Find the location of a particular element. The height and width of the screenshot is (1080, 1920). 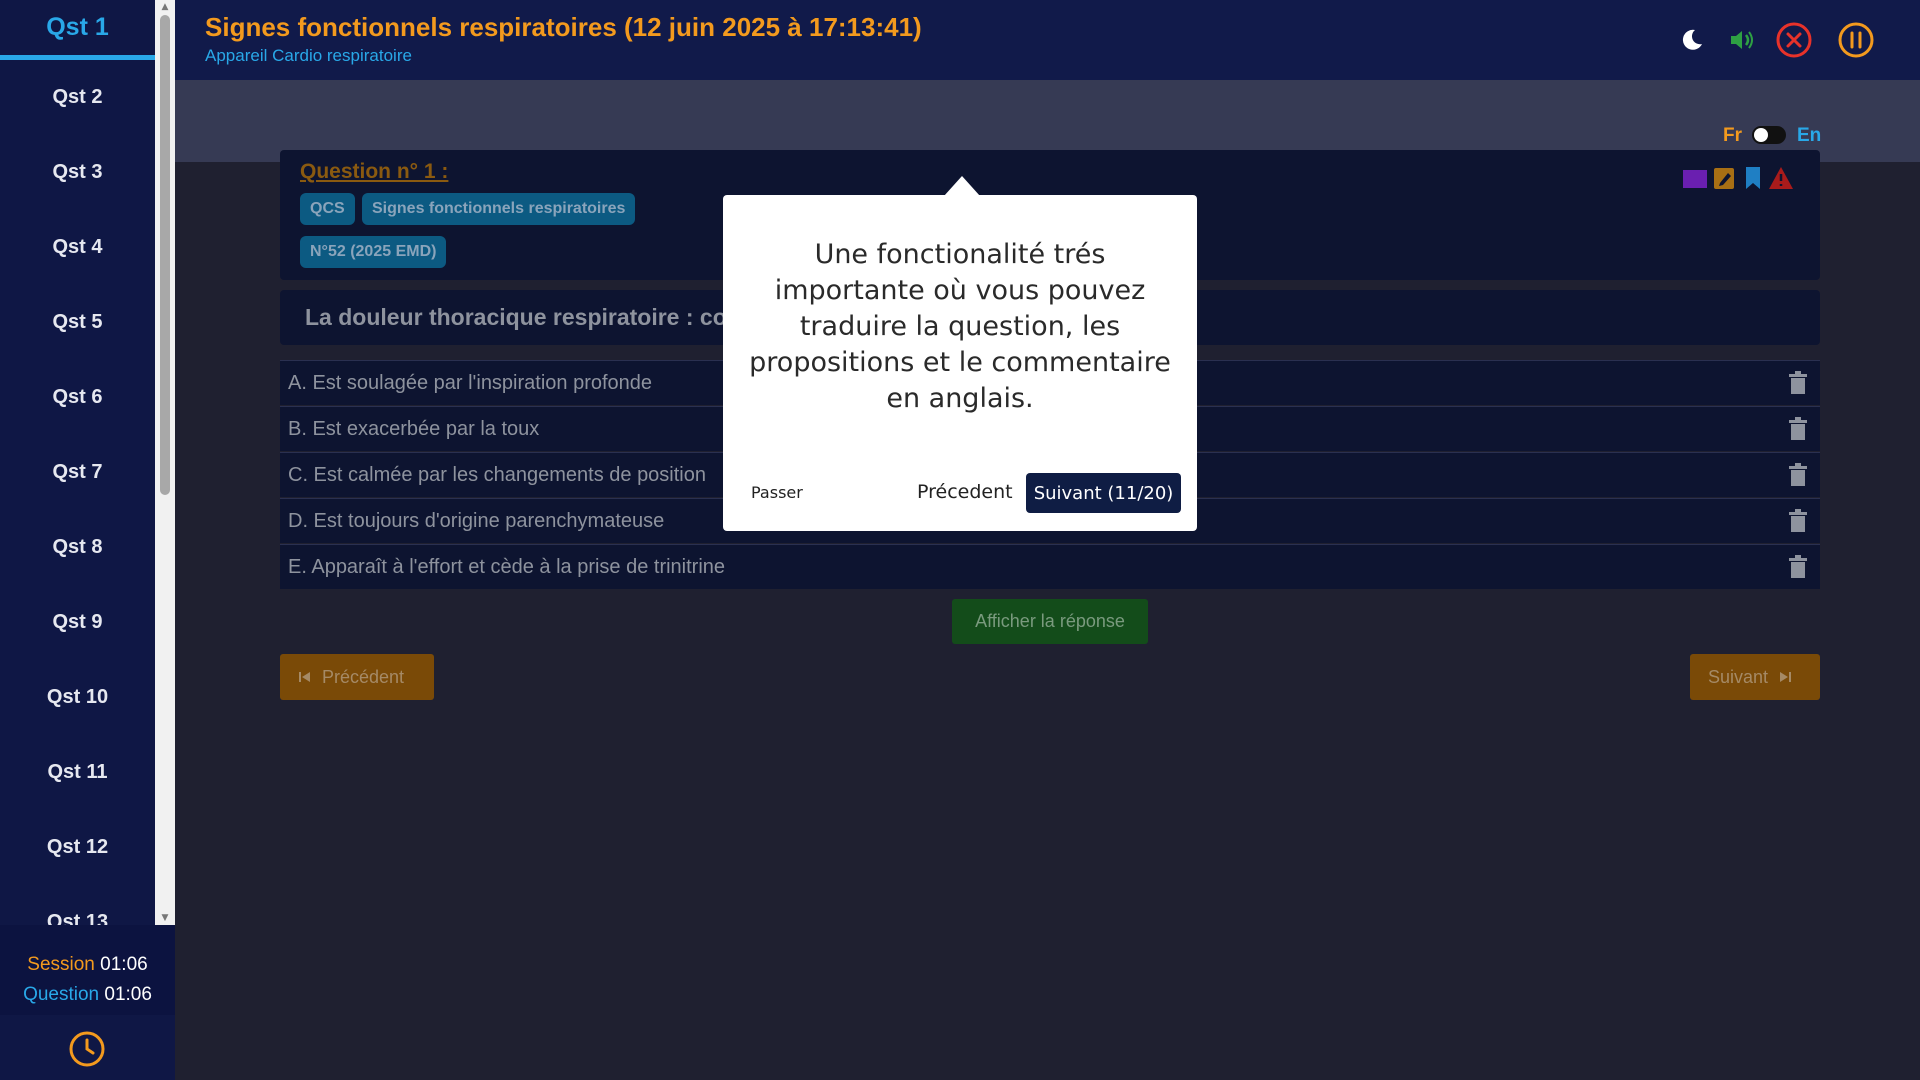

sidebar-item-qst-5: Qst 5 is located at coordinates (77, 322).